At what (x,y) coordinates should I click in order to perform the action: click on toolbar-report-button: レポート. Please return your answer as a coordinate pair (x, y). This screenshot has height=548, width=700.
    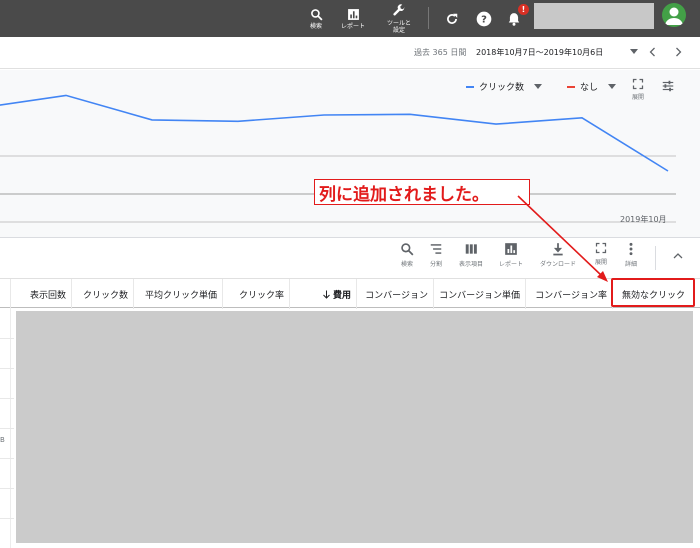
    Looking at the image, I should click on (511, 255).